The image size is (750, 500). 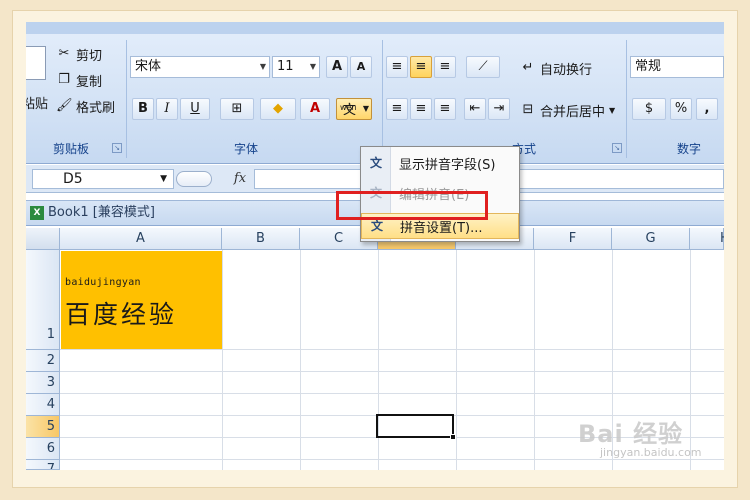 I want to click on baidu-watermark: Bai 经验, so click(x=631, y=434).